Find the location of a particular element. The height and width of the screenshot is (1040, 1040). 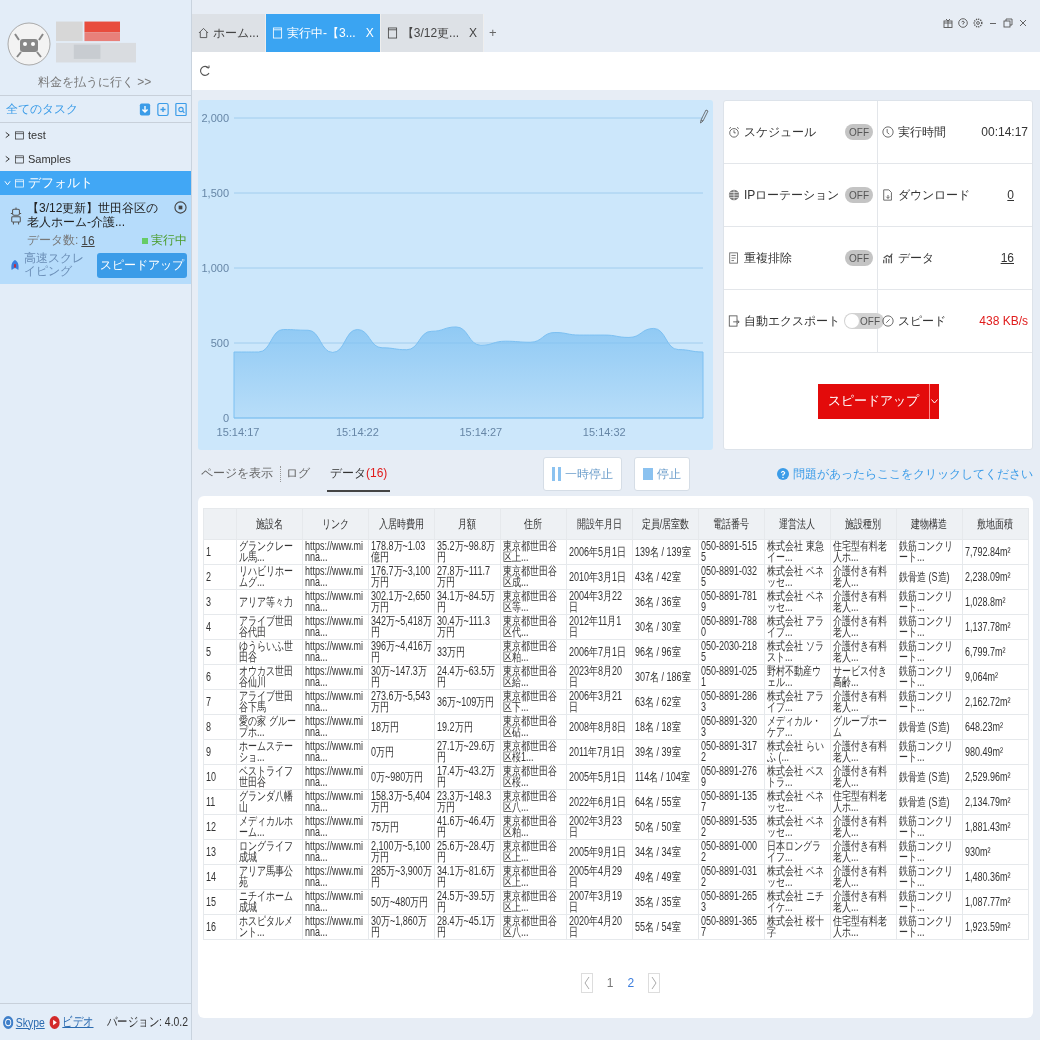

restore-icon is located at coordinates (1008, 23).